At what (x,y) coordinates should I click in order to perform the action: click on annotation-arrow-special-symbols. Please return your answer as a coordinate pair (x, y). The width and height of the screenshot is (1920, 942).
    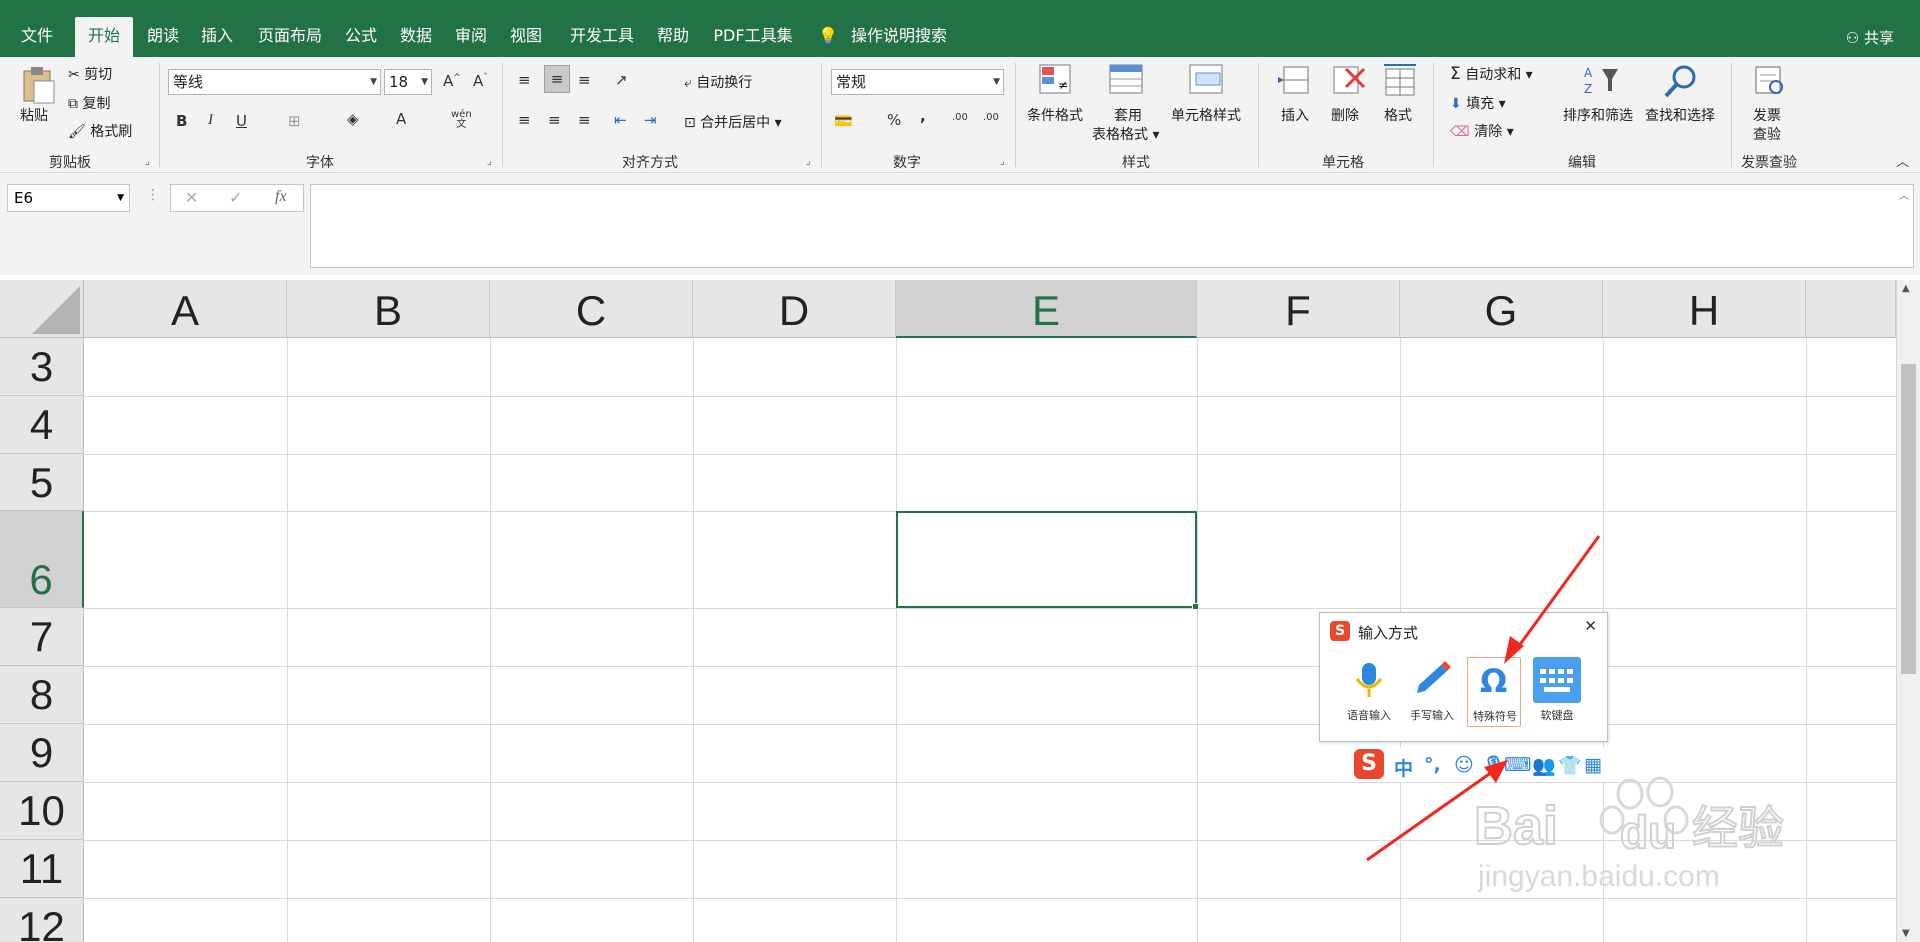
    Looking at the image, I should click on (1552, 599).